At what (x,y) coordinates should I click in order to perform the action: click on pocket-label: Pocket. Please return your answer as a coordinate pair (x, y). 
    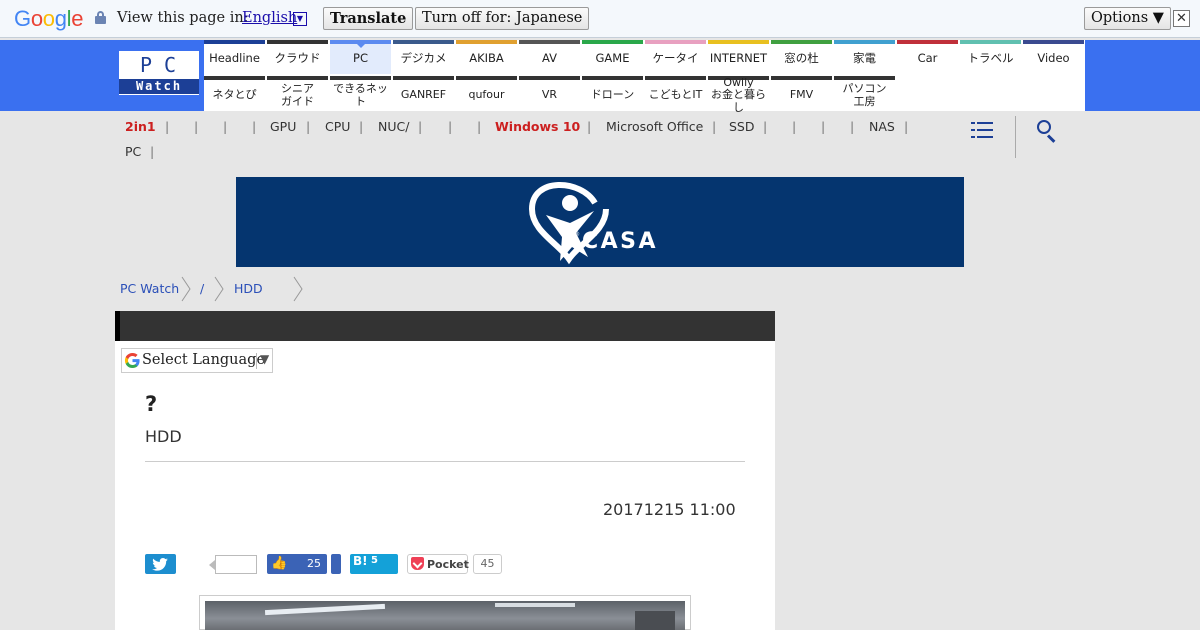
    Looking at the image, I should click on (448, 564).